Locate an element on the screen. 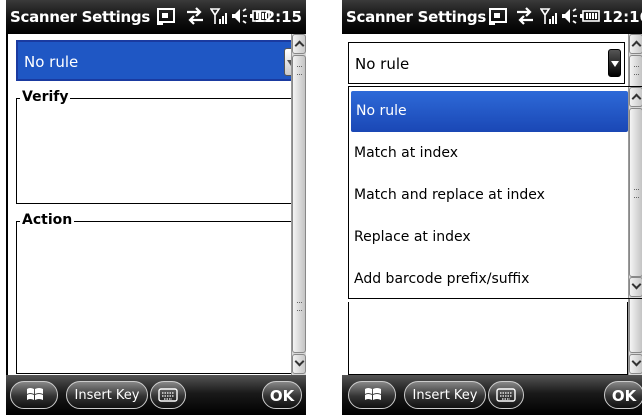 This screenshot has height=415, width=642. list-item: No rule is located at coordinates (489, 111).